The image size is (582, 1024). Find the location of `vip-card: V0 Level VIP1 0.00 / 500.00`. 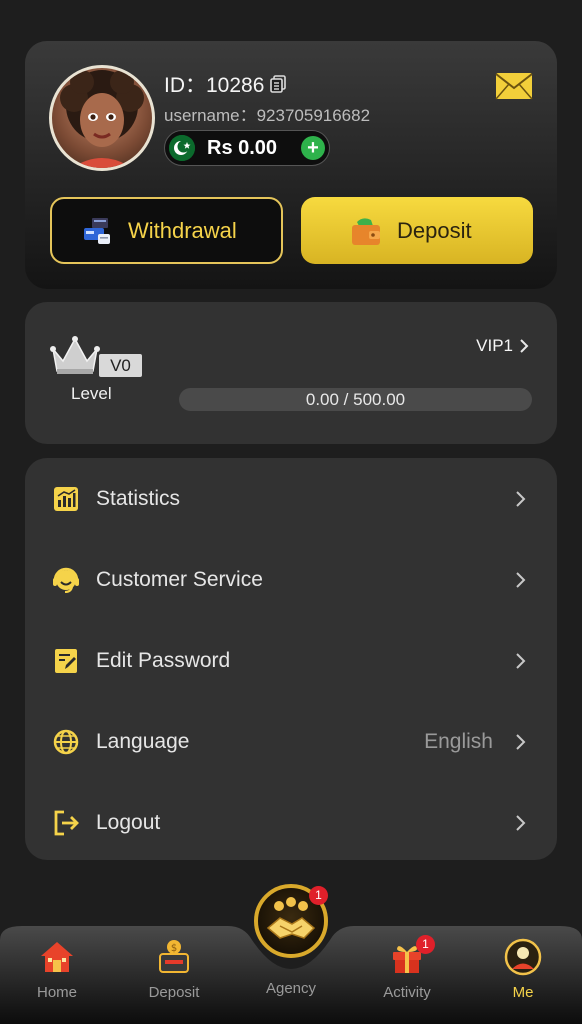

vip-card: V0 Level VIP1 0.00 / 500.00 is located at coordinates (291, 373).